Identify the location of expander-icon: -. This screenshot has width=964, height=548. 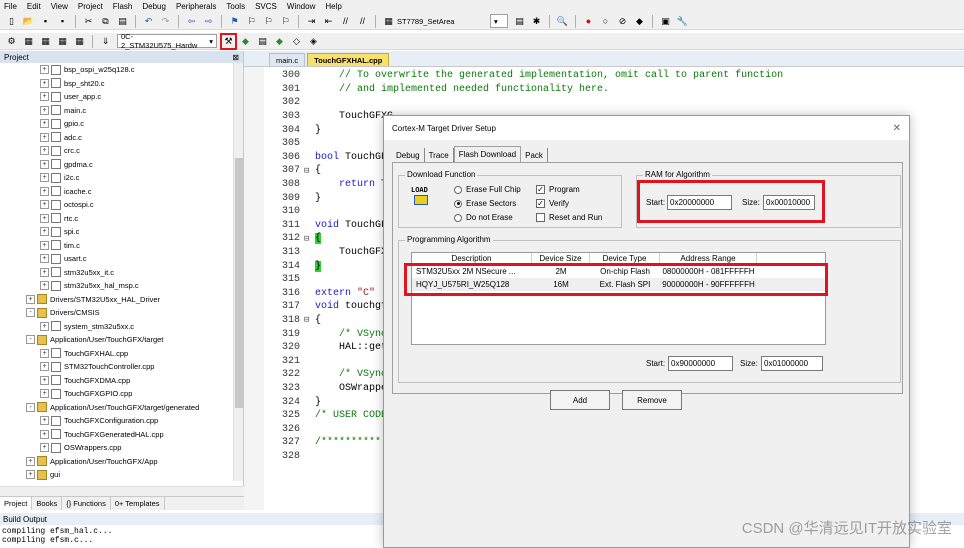
(30, 313).